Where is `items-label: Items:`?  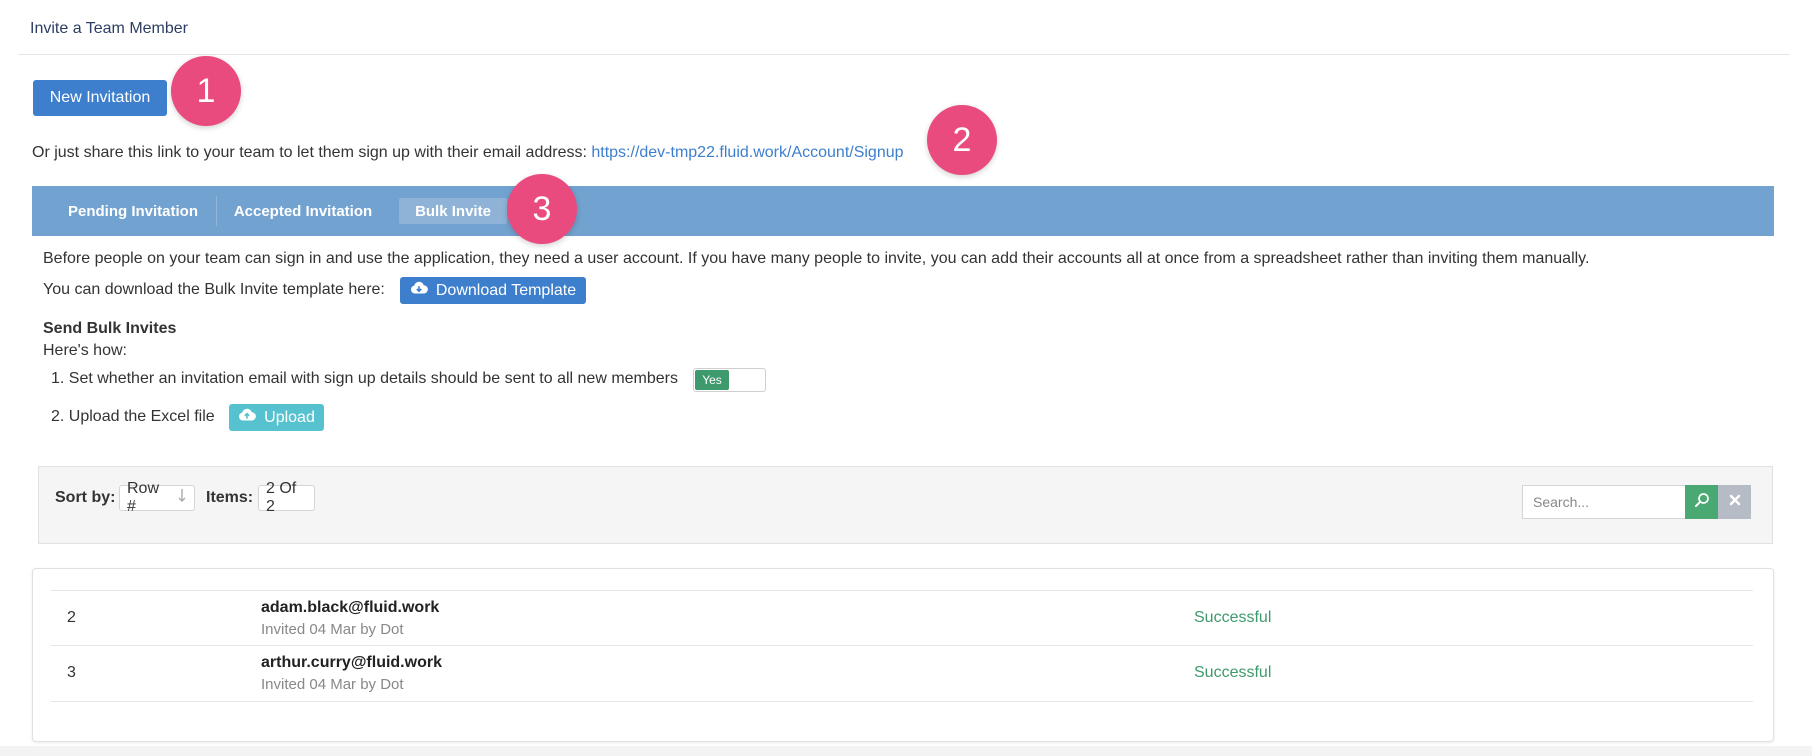 items-label: Items: is located at coordinates (230, 497).